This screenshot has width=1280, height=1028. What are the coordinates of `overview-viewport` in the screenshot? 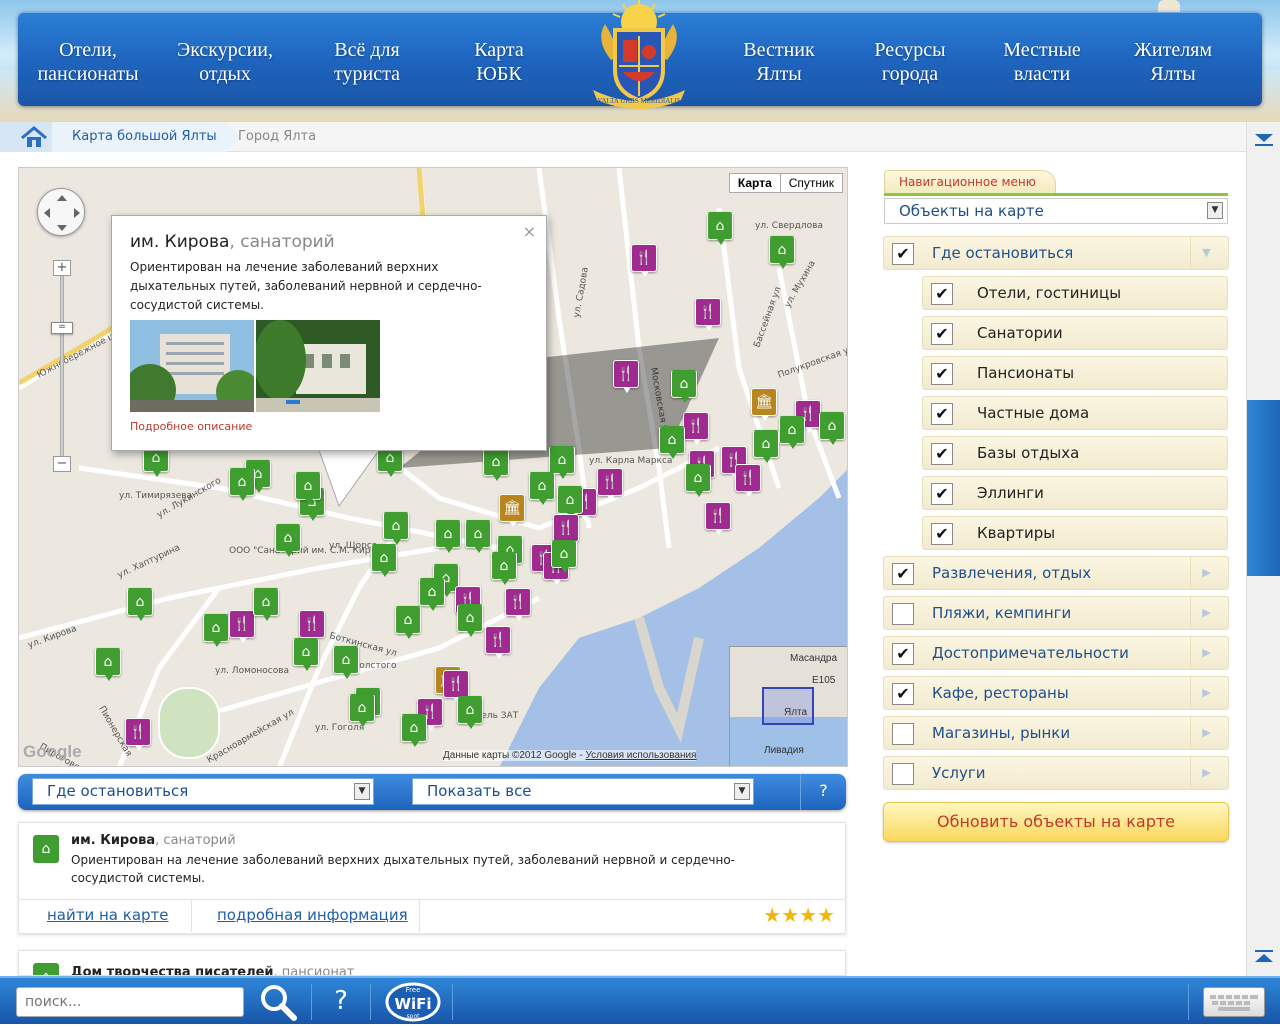 It's located at (788, 706).